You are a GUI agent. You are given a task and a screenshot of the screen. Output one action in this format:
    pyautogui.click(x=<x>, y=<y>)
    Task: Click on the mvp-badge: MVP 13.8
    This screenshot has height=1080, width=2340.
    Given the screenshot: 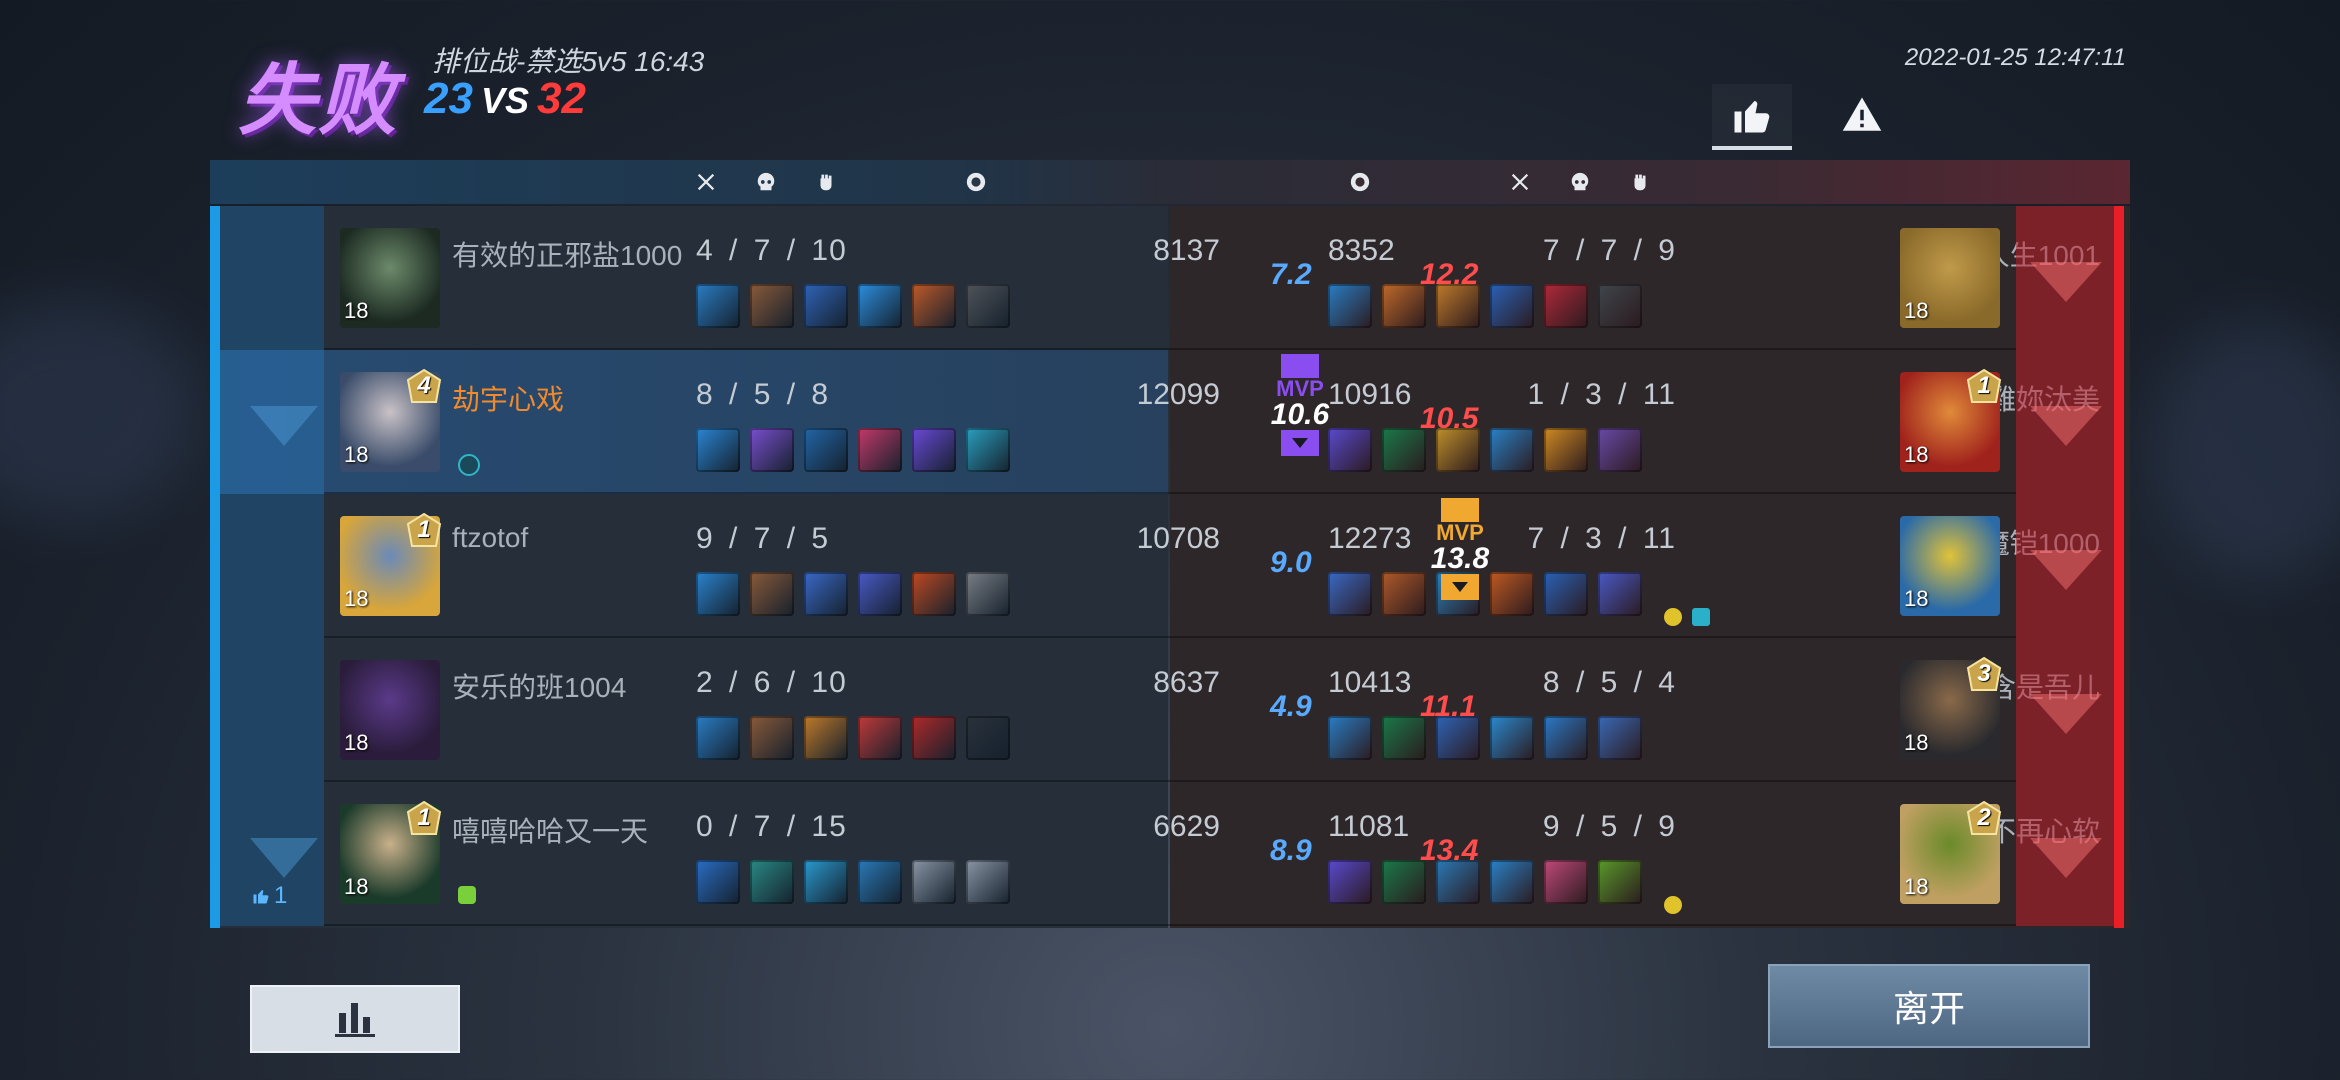 What is the action you would take?
    pyautogui.click(x=1460, y=549)
    